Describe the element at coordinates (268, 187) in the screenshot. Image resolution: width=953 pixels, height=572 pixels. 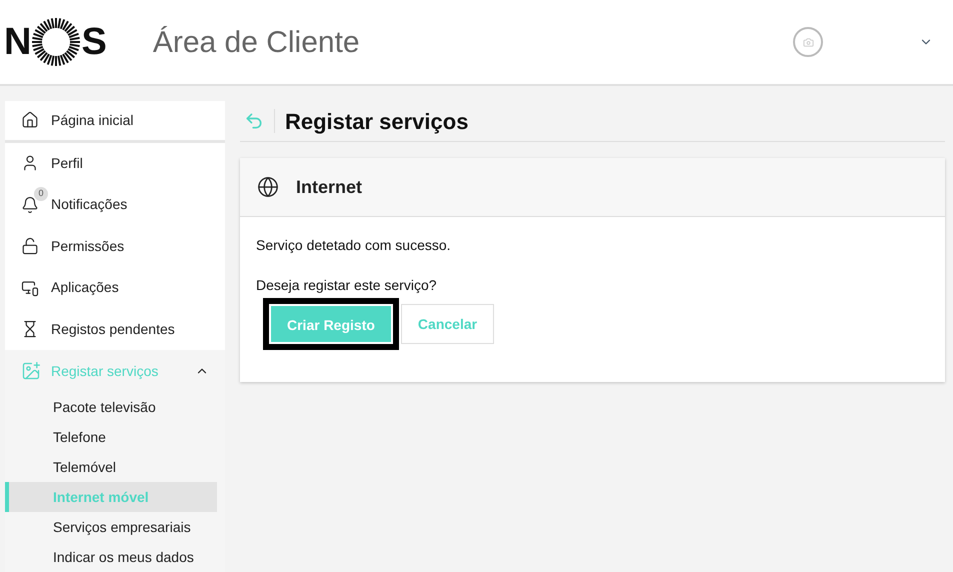
I see `globe-icon` at that location.